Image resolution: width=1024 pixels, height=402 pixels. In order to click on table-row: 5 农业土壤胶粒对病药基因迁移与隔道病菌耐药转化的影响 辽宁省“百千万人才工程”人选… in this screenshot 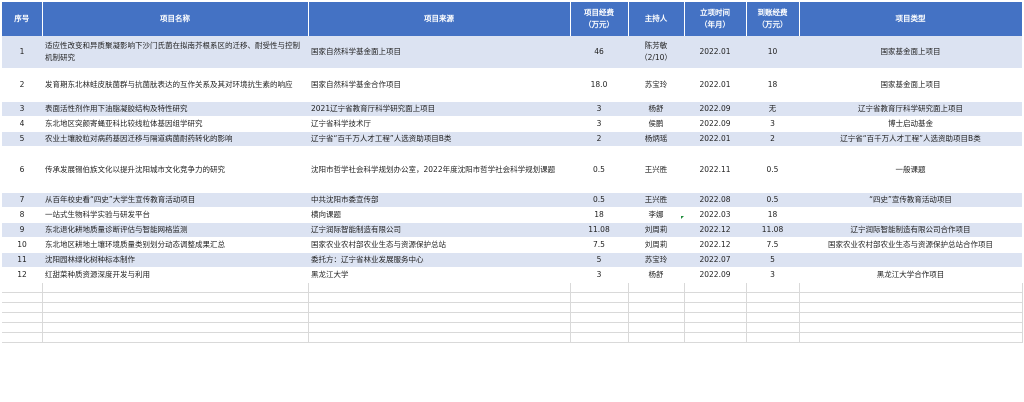, I will do `click(512, 139)`.